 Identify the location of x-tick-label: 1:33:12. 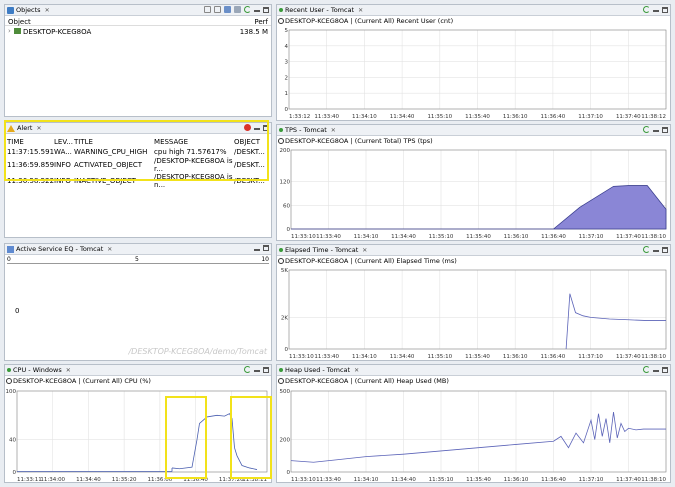
(299, 117).